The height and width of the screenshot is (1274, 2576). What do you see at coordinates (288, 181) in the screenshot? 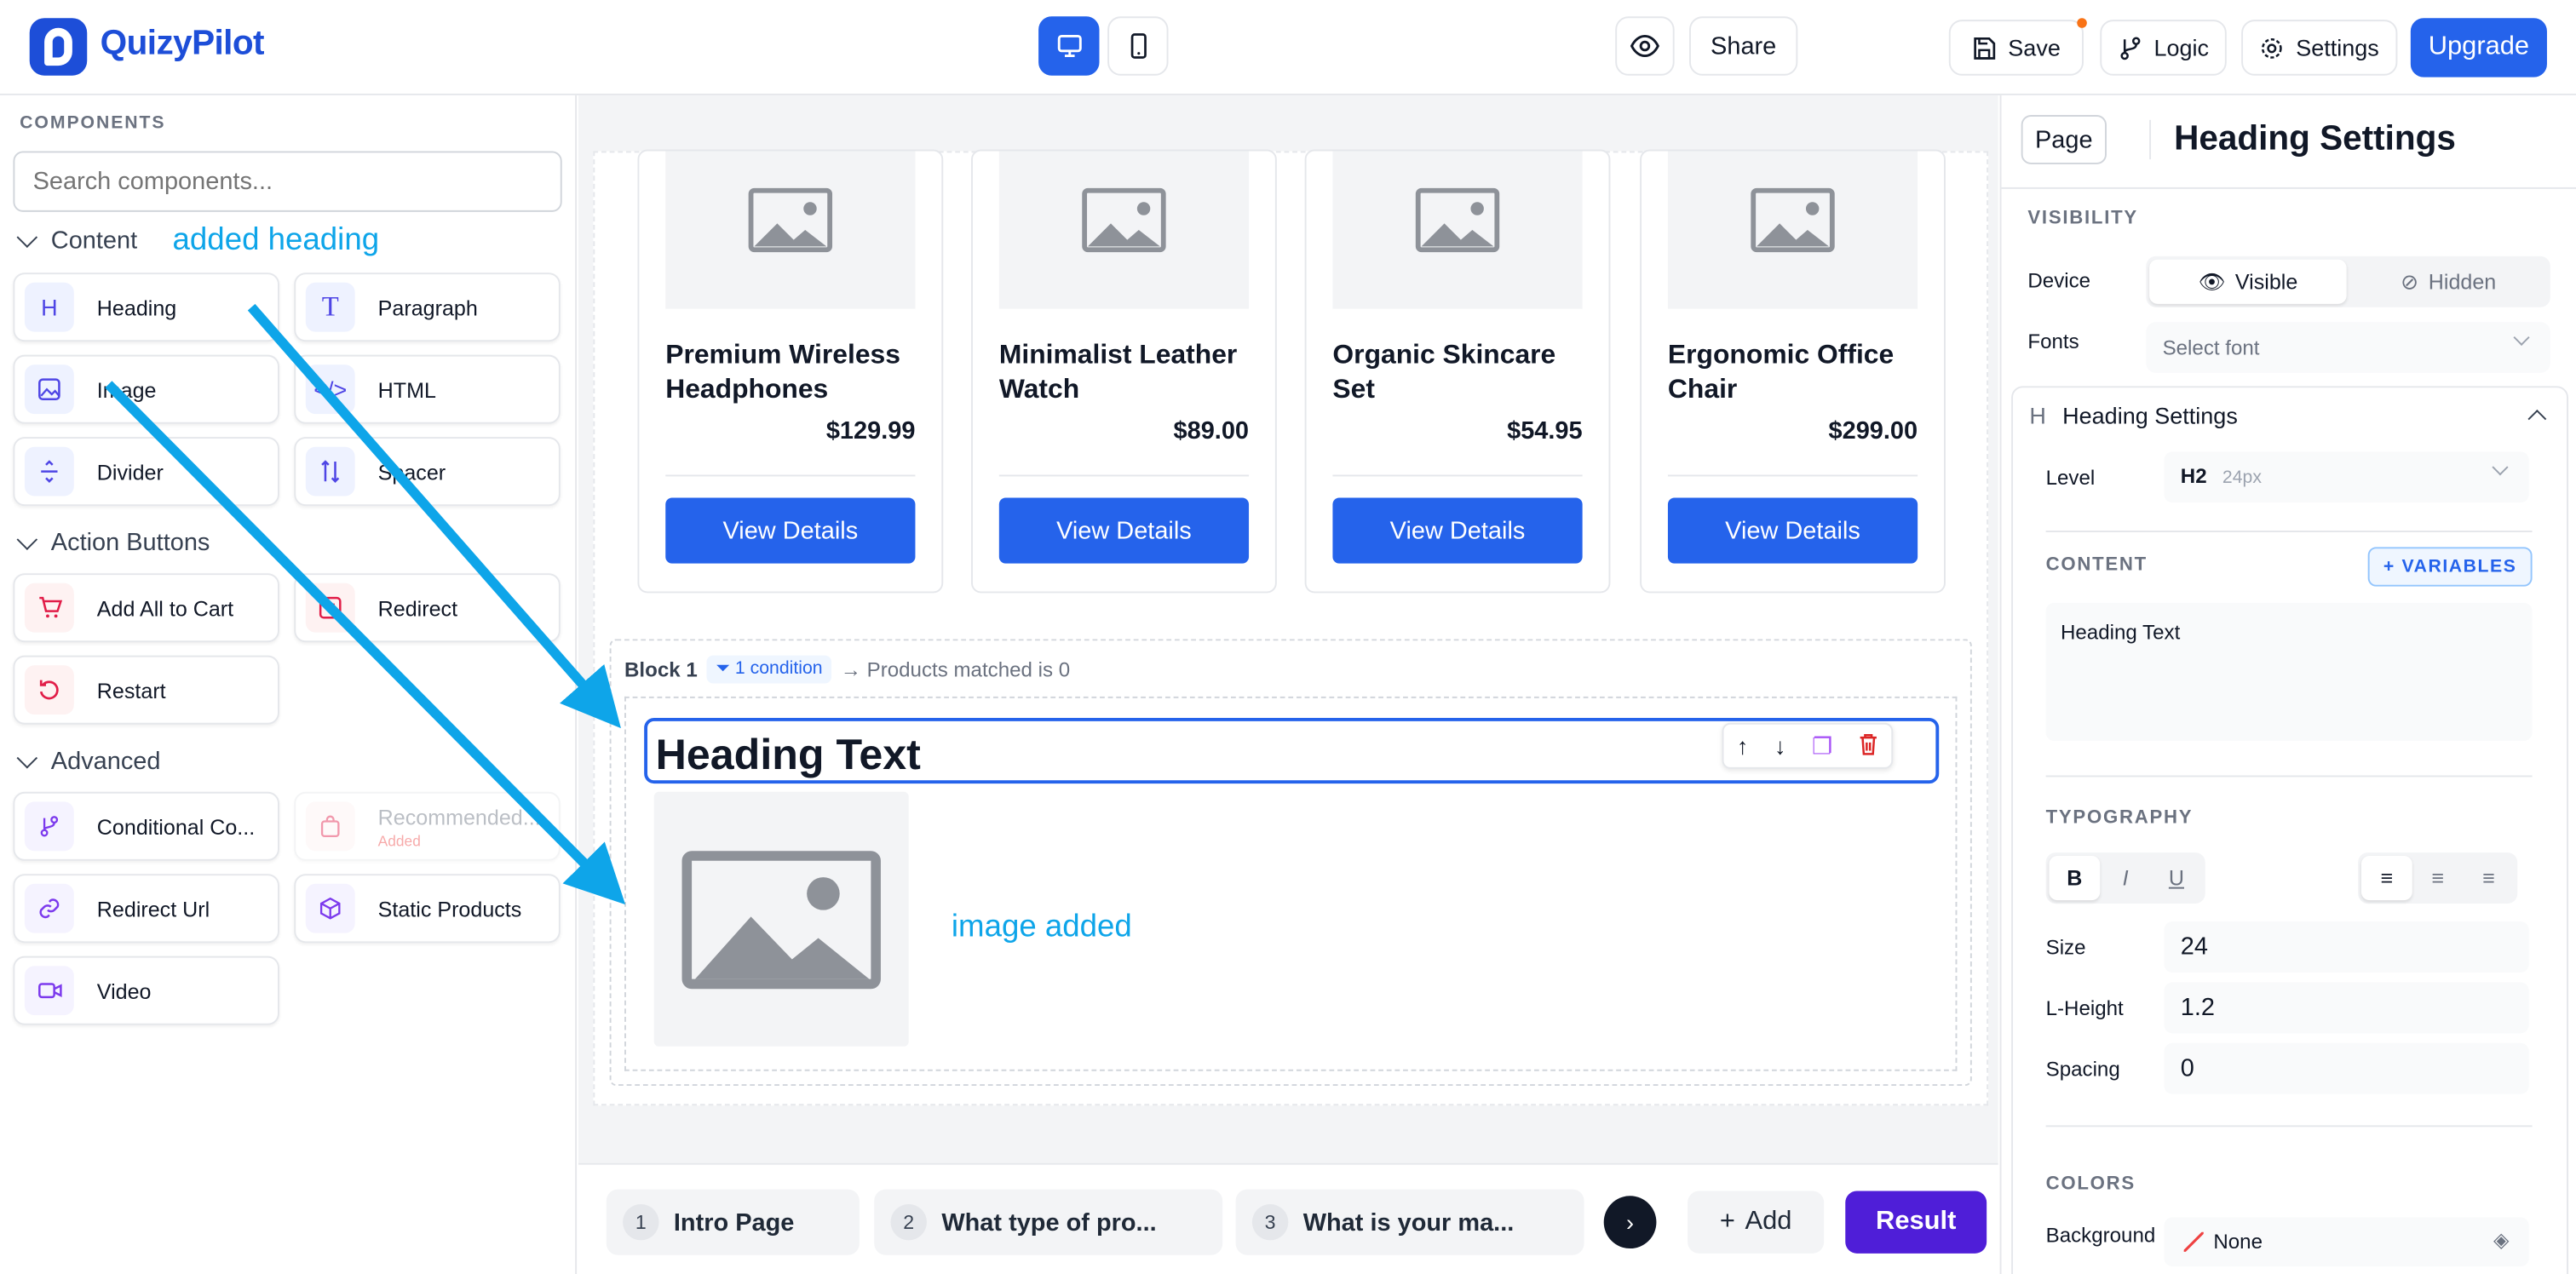
I see `search-components-input` at bounding box center [288, 181].